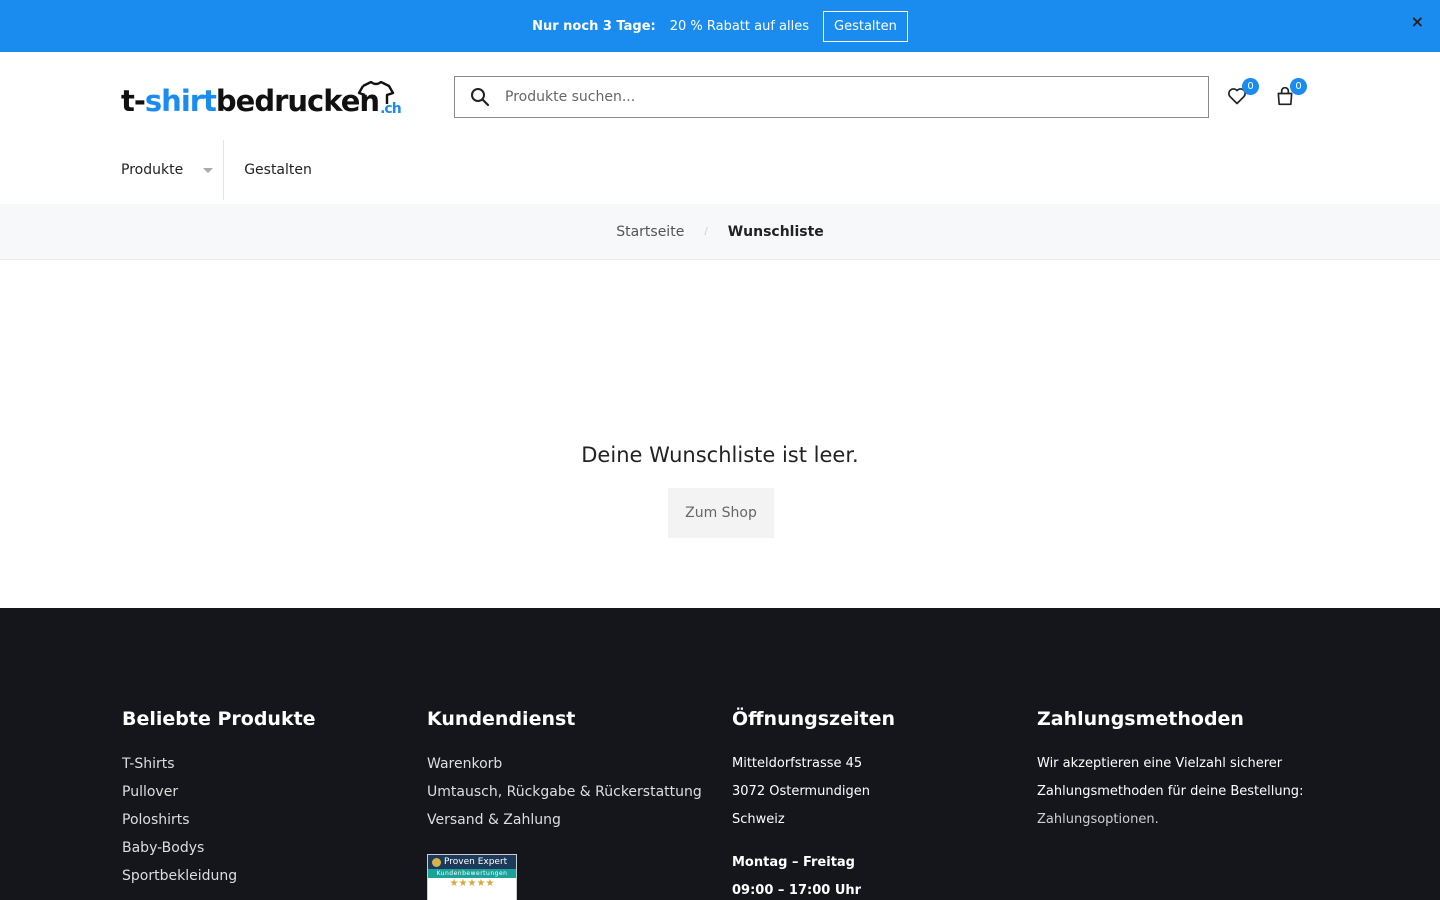 The image size is (1440, 900). What do you see at coordinates (436, 862) in the screenshot?
I see `proven-expert-icon` at bounding box center [436, 862].